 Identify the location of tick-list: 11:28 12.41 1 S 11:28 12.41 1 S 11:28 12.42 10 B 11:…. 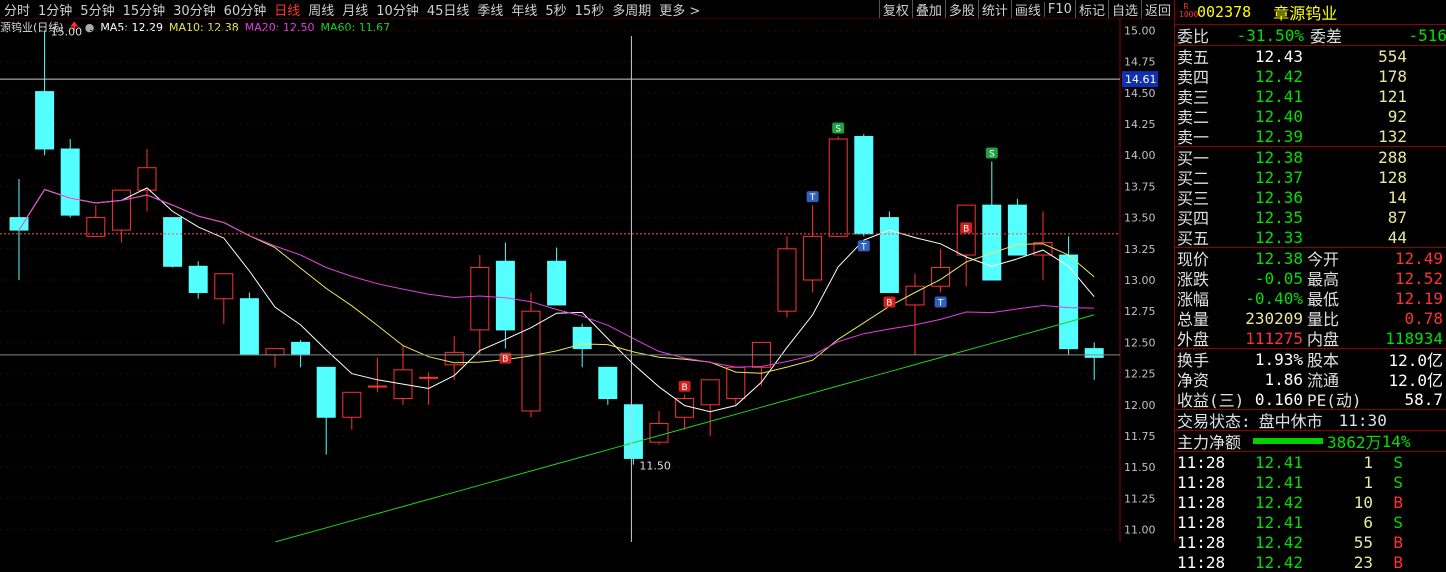
(1310, 512).